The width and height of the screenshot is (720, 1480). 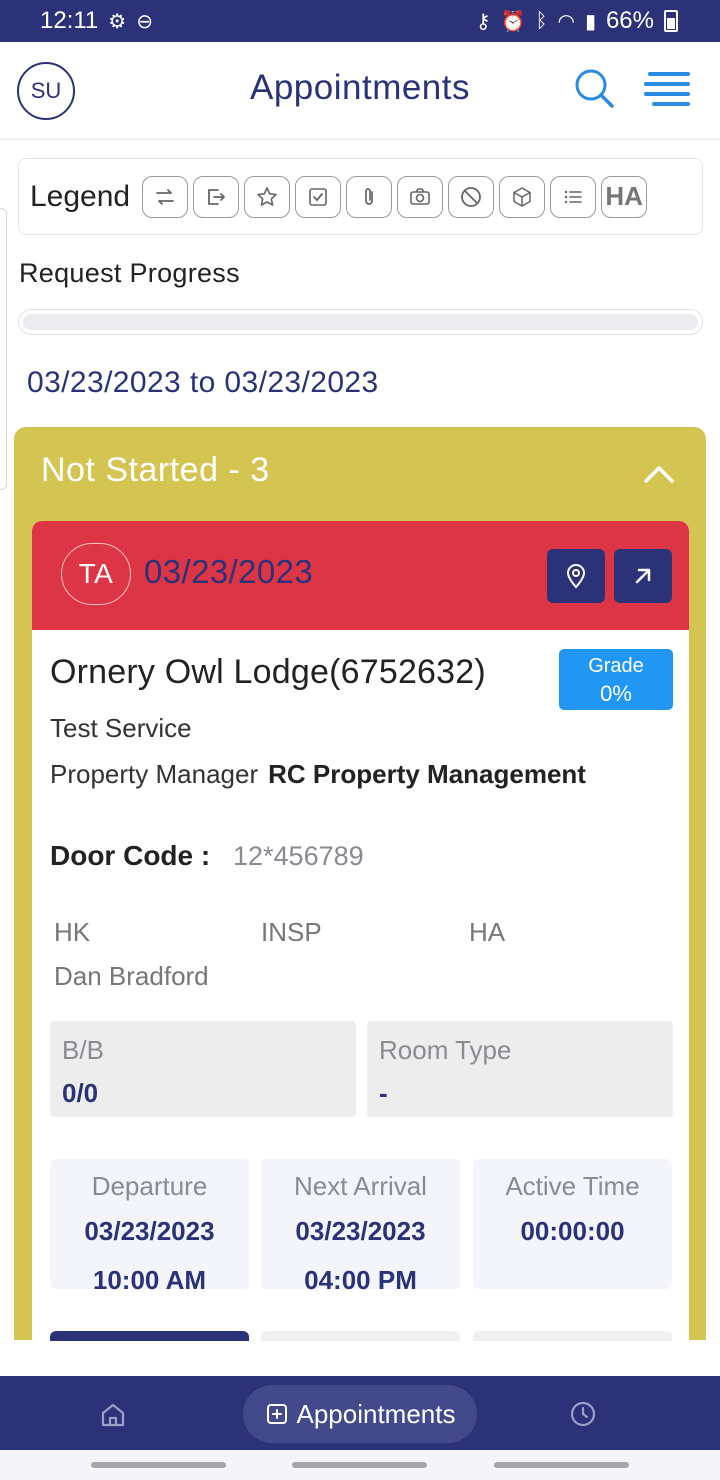 I want to click on group-title: Not Started - 3, so click(x=155, y=470).